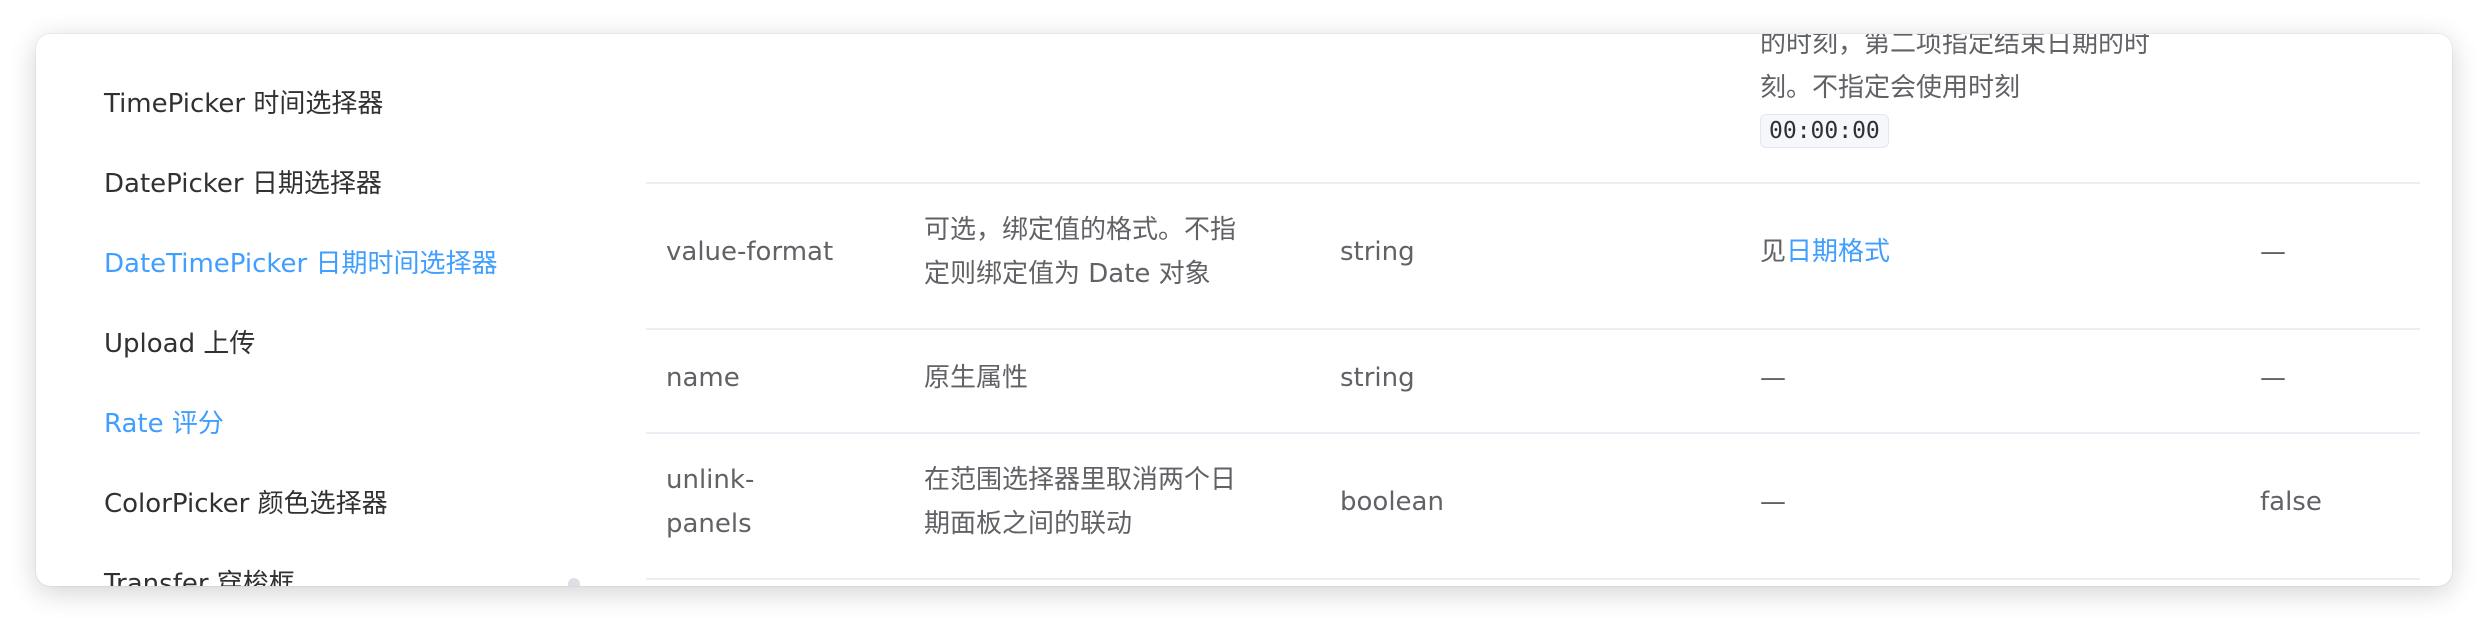 The image size is (2488, 620). What do you see at coordinates (2291, 502) in the screenshot?
I see `param-default: false` at bounding box center [2291, 502].